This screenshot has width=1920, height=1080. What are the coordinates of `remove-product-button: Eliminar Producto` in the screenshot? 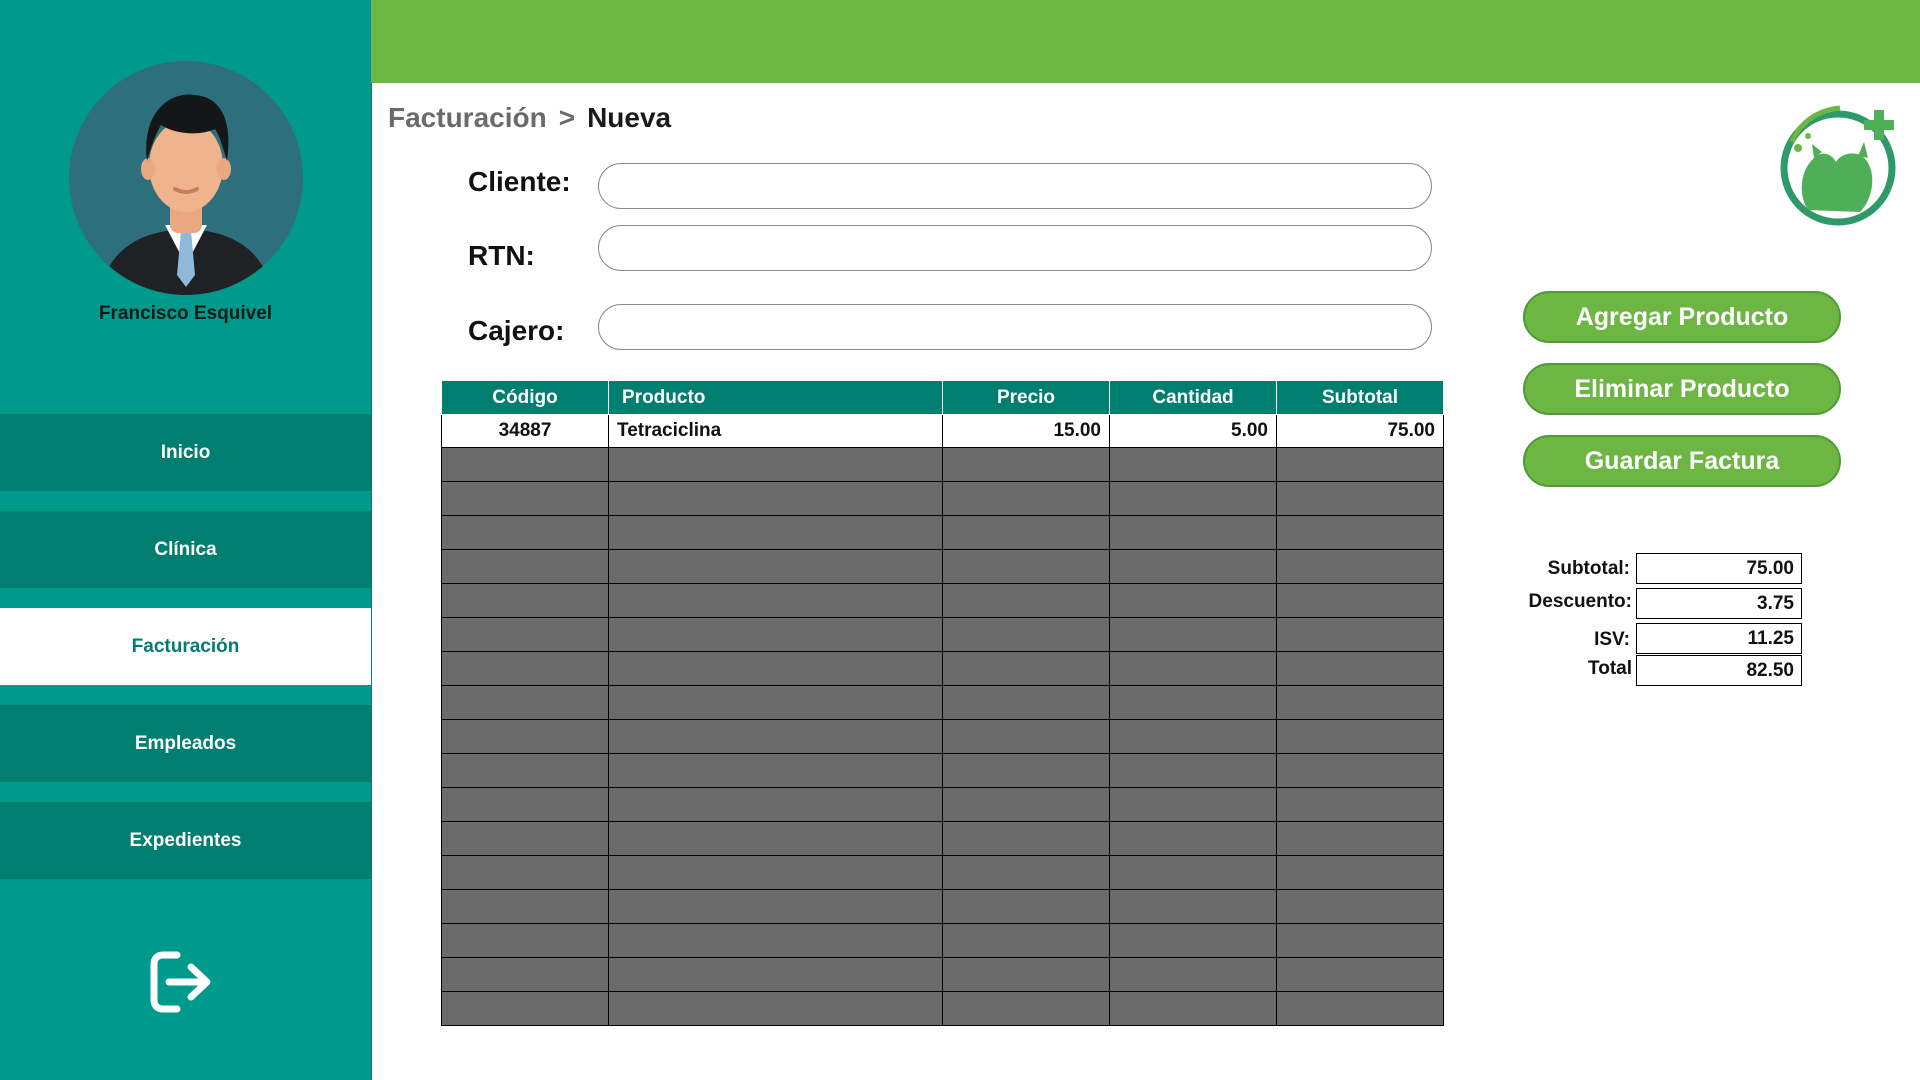 It's located at (1682, 389).